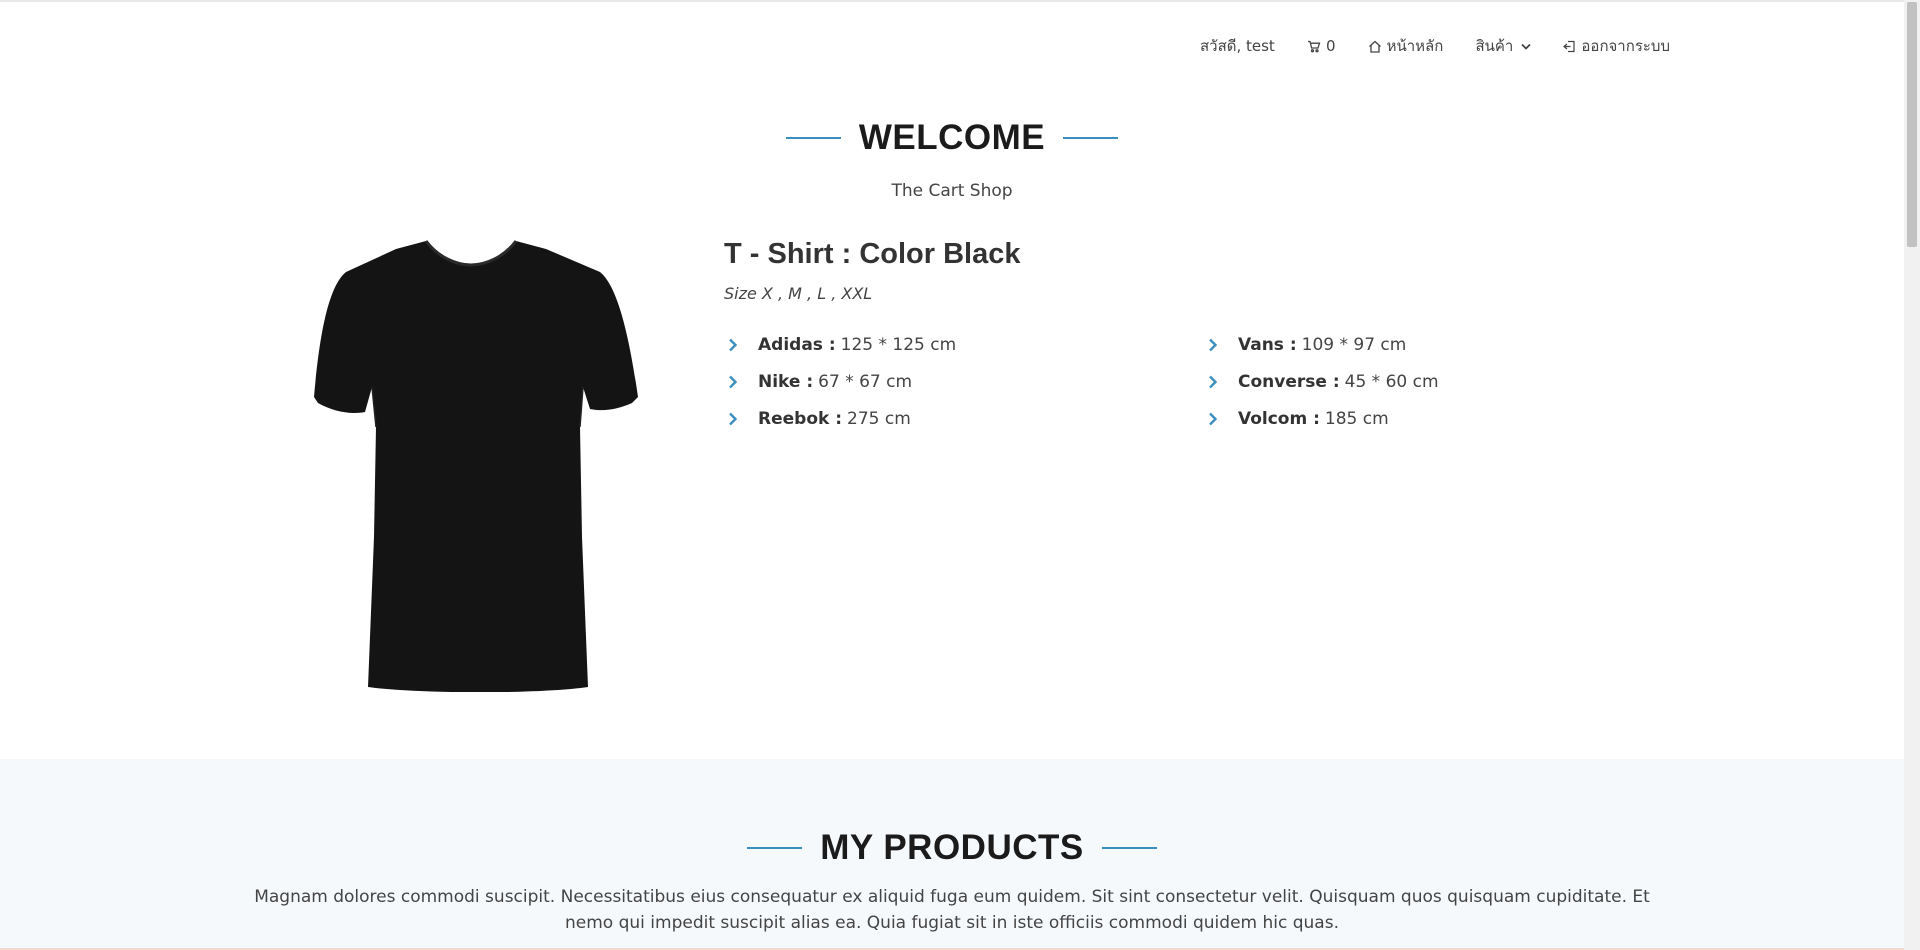 This screenshot has height=950, width=1920. I want to click on home-icon, so click(1375, 46).